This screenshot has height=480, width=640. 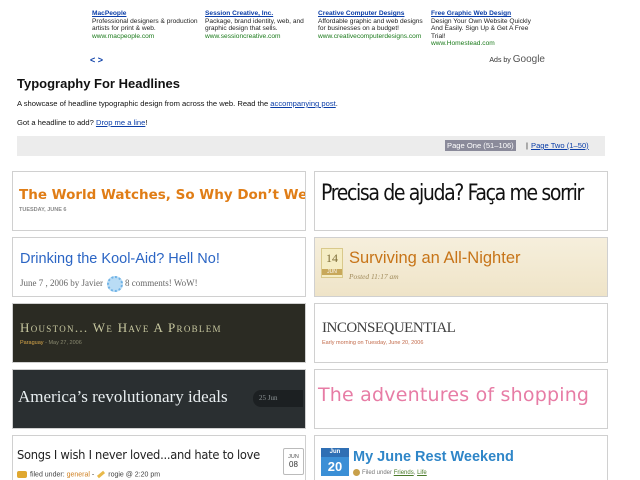 I want to click on card-tag: Paraguay, so click(x=32, y=343).